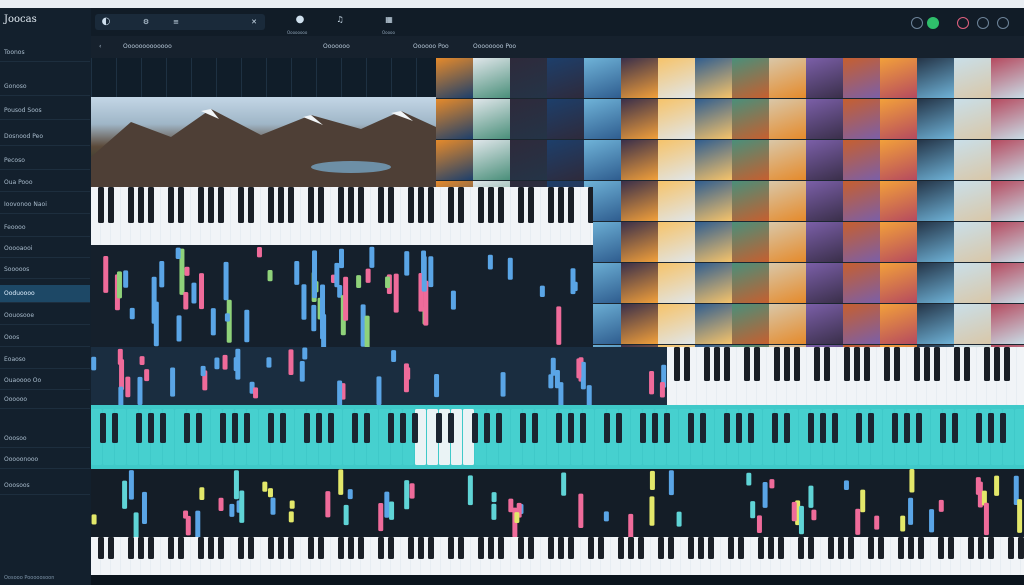 The height and width of the screenshot is (585, 1024). What do you see at coordinates (45, 360) in the screenshot?
I see `sidebar-item-13: Eoaoso` at bounding box center [45, 360].